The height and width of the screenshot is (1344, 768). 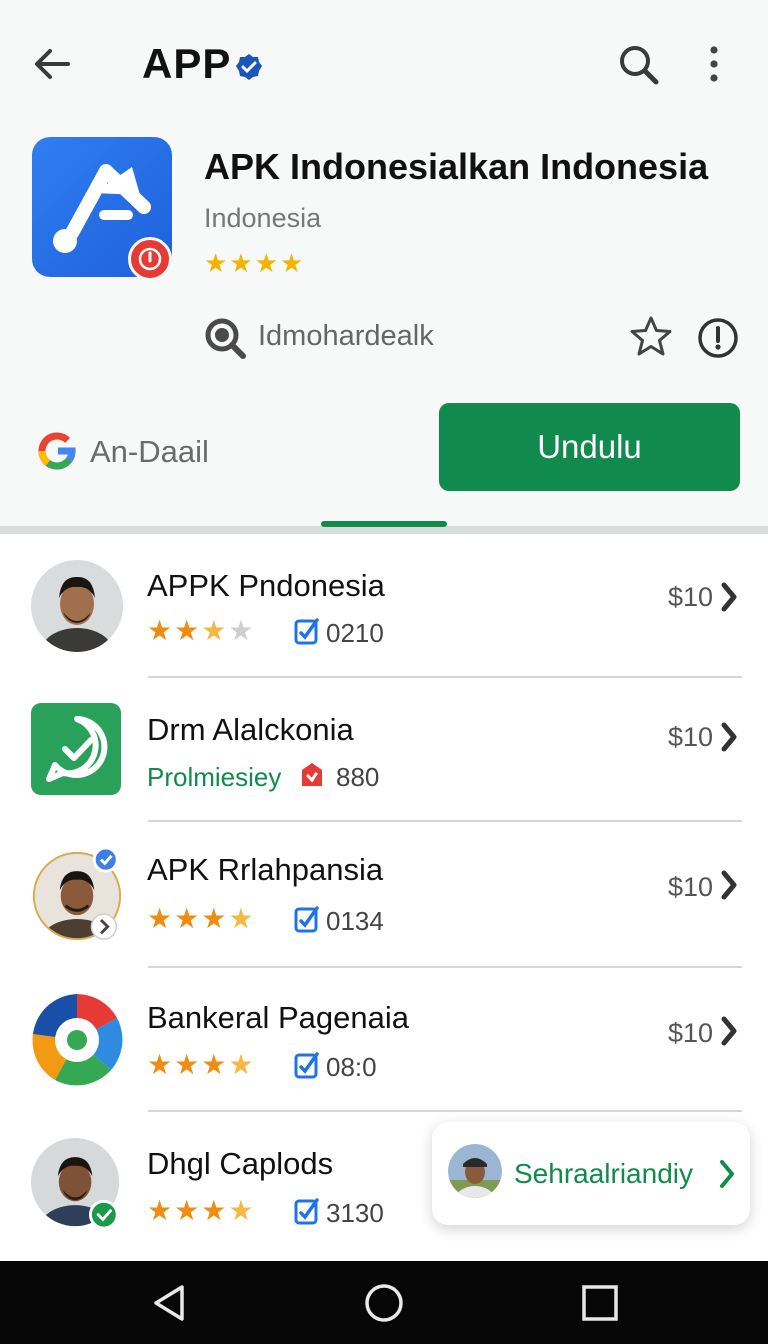 What do you see at coordinates (355, 633) in the screenshot?
I see `list-item-count: 0210` at bounding box center [355, 633].